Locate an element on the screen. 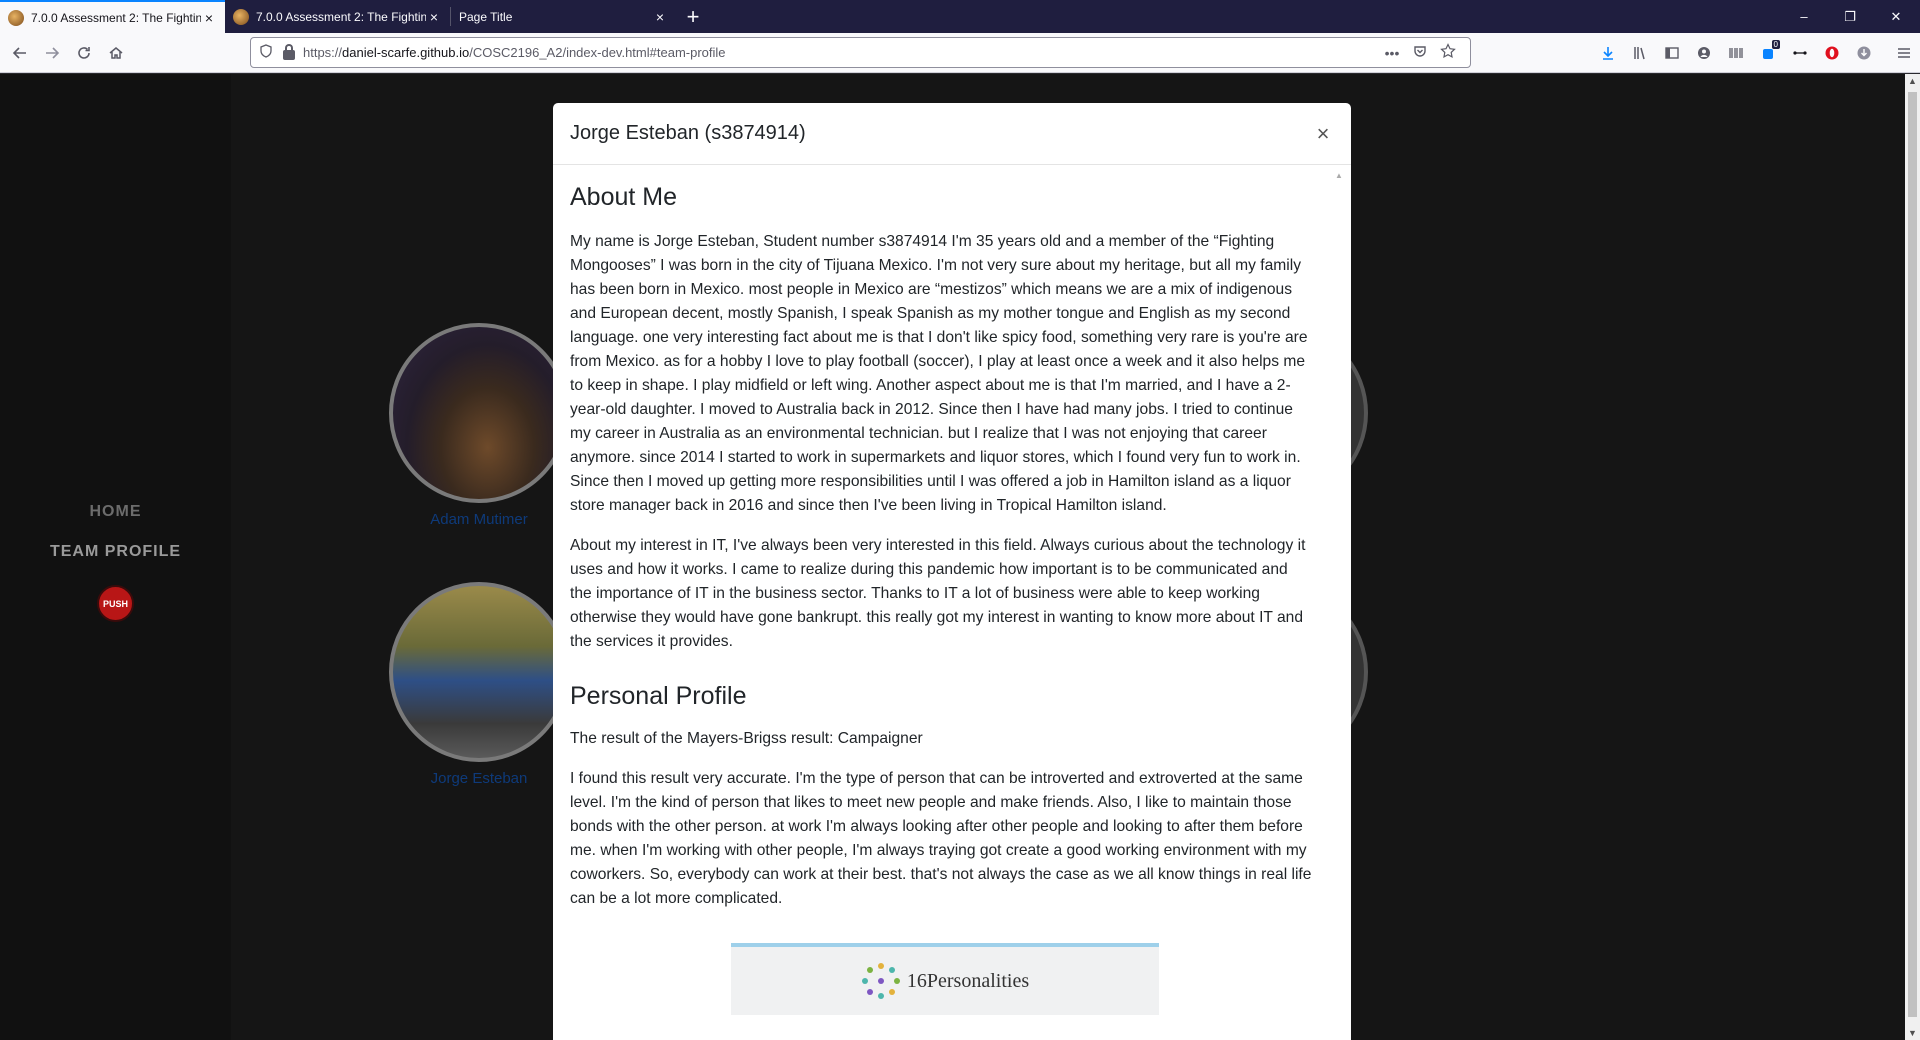 The width and height of the screenshot is (1920, 1040). sidebar-toggle-icon is located at coordinates (1672, 53).